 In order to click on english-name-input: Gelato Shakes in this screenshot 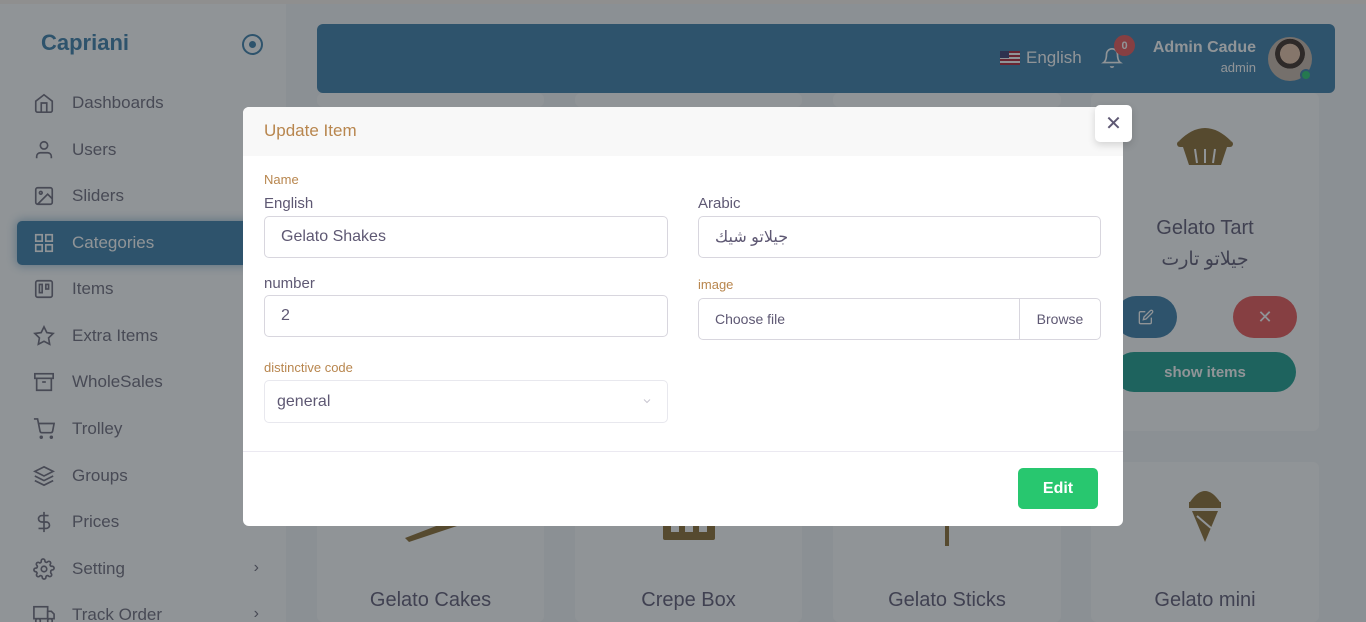, I will do `click(466, 237)`.